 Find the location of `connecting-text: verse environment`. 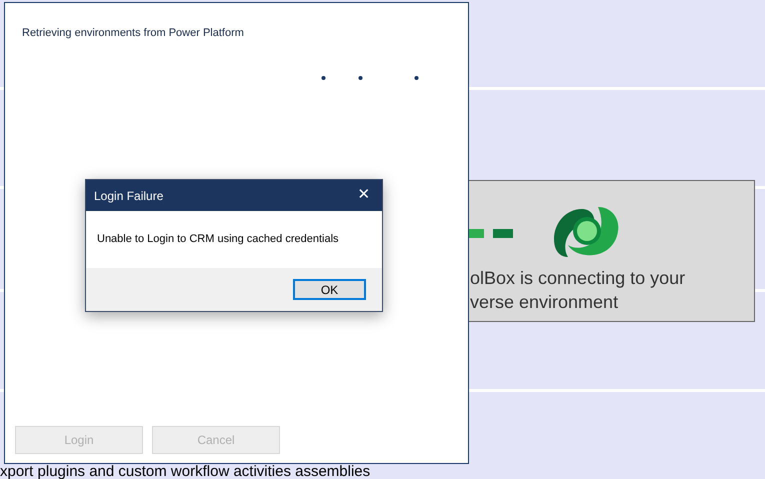

connecting-text: verse environment is located at coordinates (545, 302).